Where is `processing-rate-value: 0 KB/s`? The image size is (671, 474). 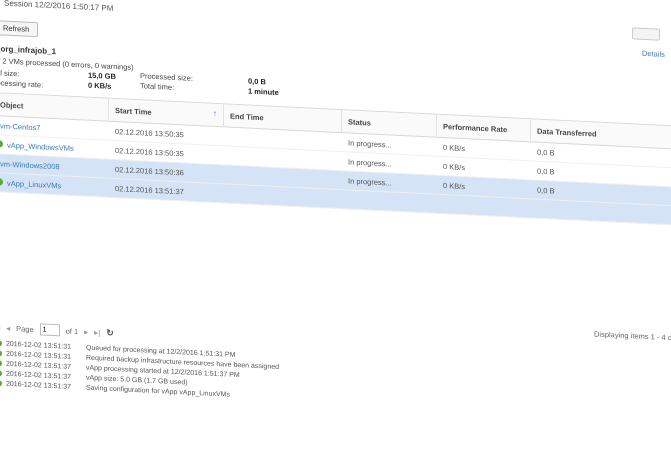
processing-rate-value: 0 KB/s is located at coordinates (99, 86).